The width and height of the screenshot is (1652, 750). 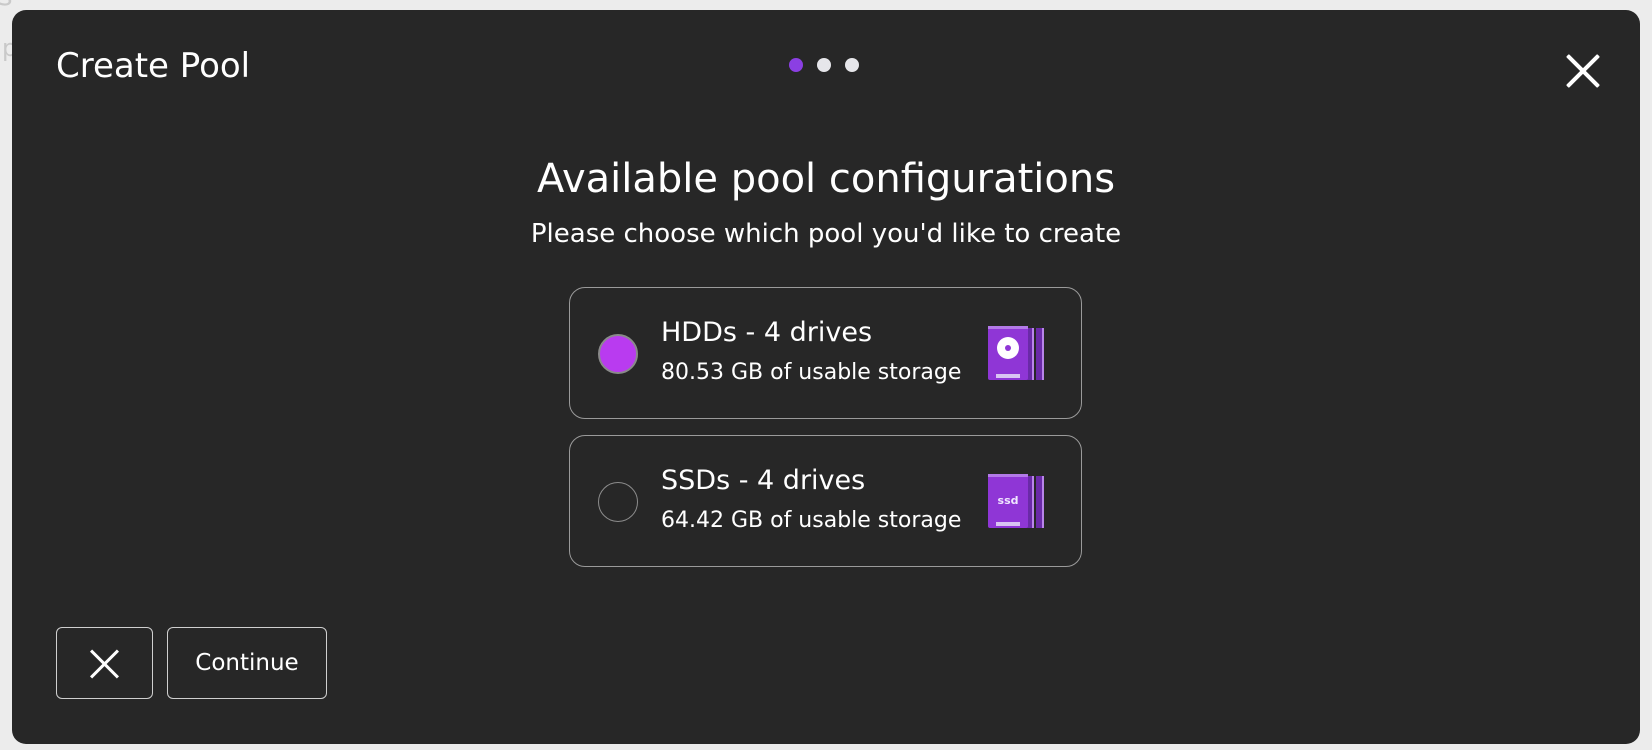 I want to click on pool-option-ssd-radio, so click(x=618, y=502).